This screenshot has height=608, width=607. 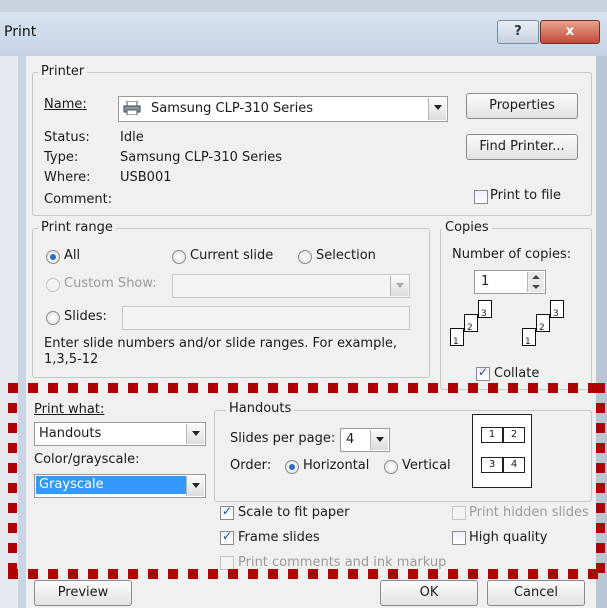 I want to click on print-to-file-checkbox, so click(x=481, y=197).